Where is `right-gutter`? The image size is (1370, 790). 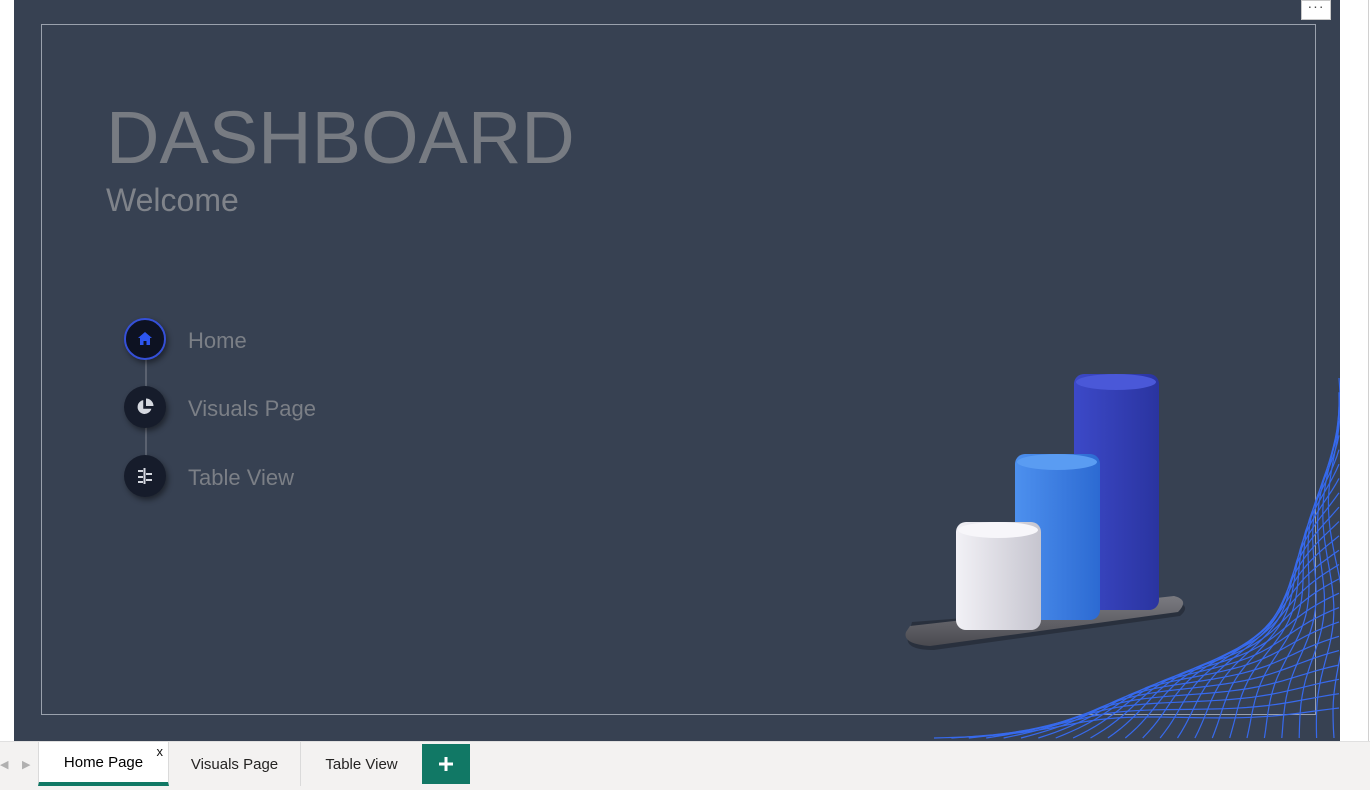
right-gutter is located at coordinates (1355, 370).